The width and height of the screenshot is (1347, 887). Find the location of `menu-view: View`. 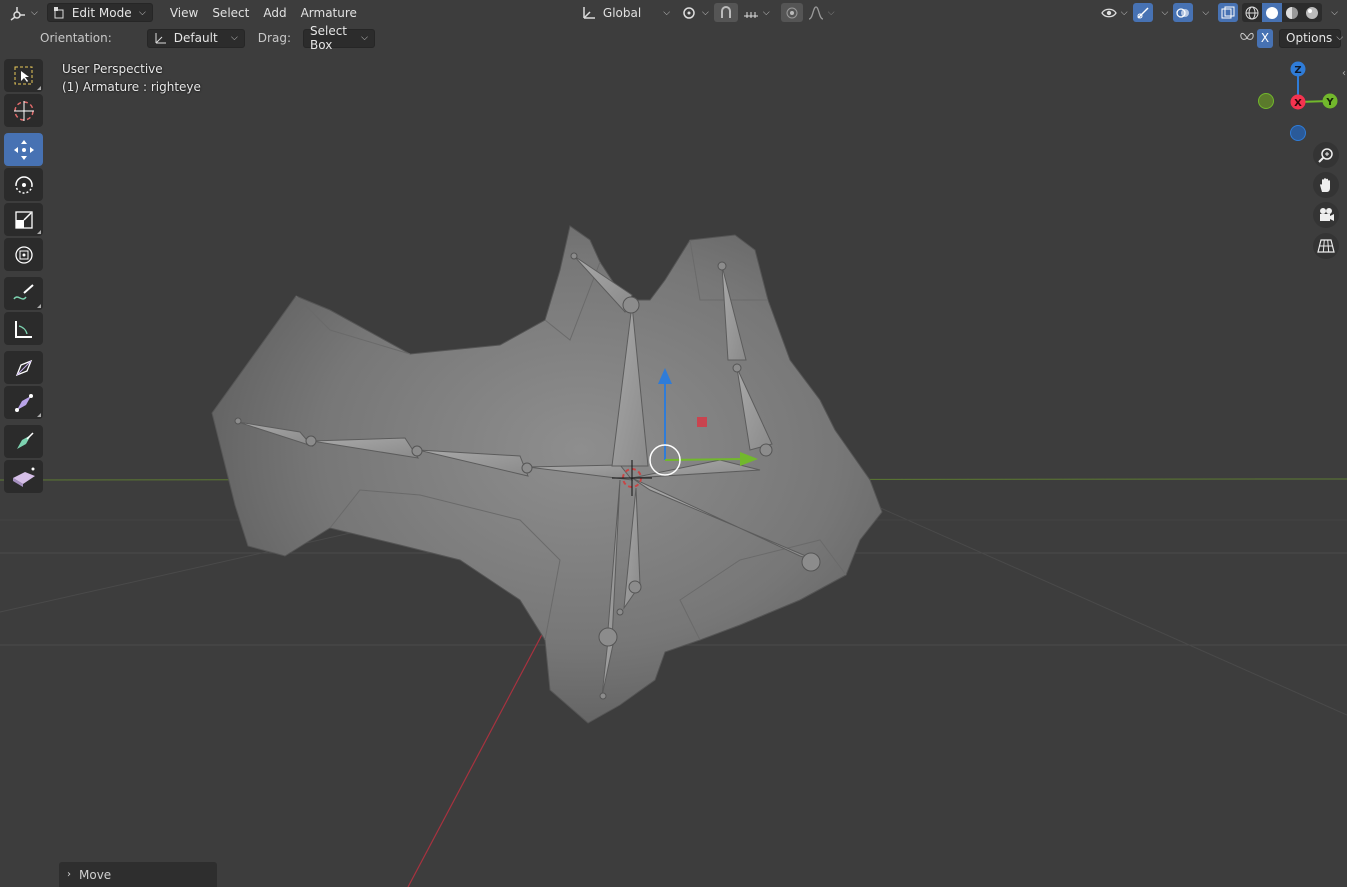

menu-view: View is located at coordinates (184, 12).